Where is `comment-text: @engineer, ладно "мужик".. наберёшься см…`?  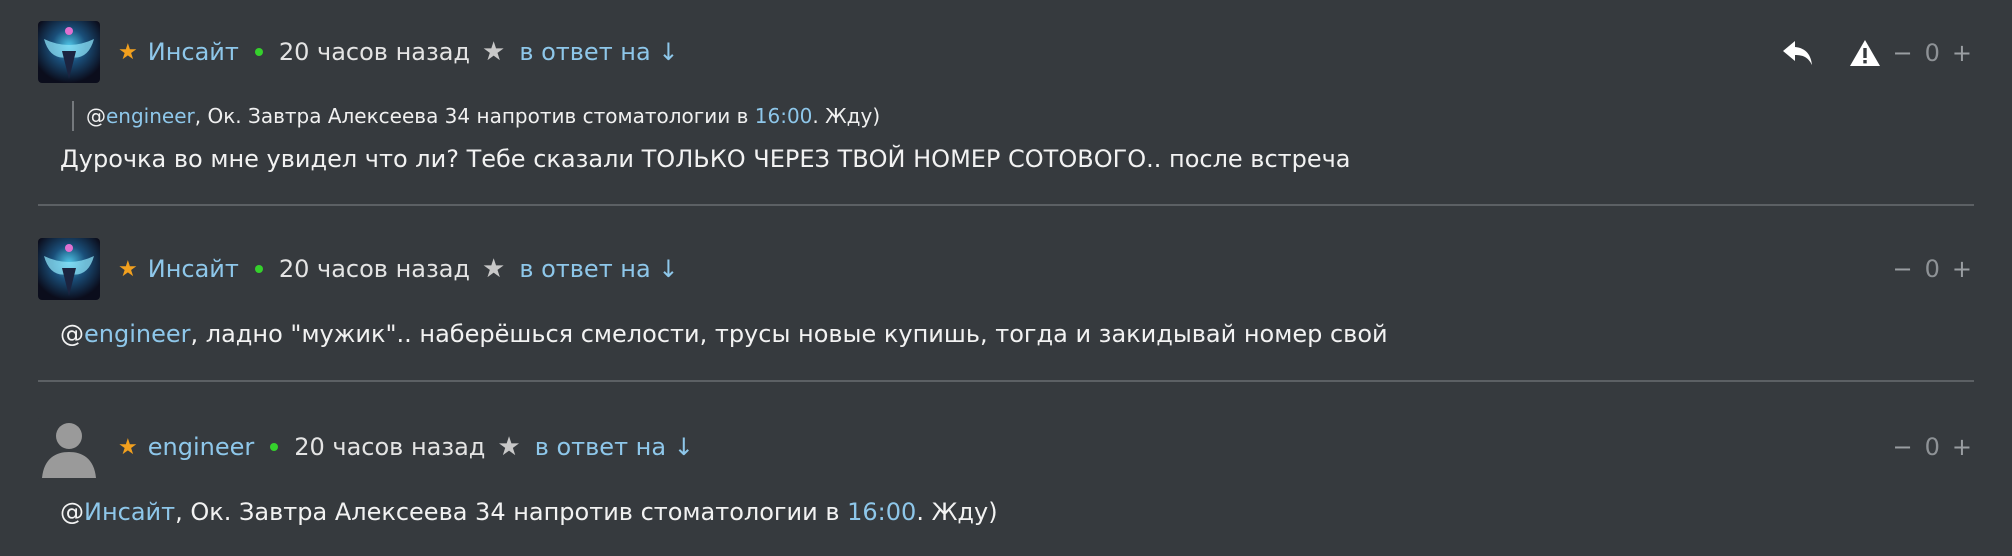 comment-text: @engineer, ладно "мужик".. наберёшься см… is located at coordinates (724, 334).